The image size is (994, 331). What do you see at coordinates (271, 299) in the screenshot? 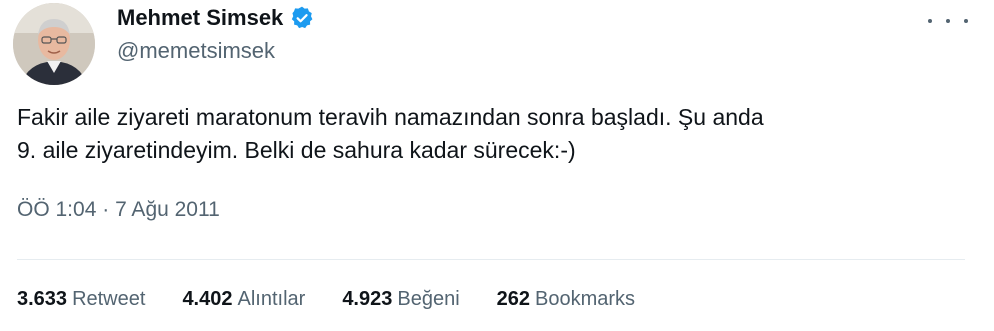
I see `stat-label: Alıntılar` at bounding box center [271, 299].